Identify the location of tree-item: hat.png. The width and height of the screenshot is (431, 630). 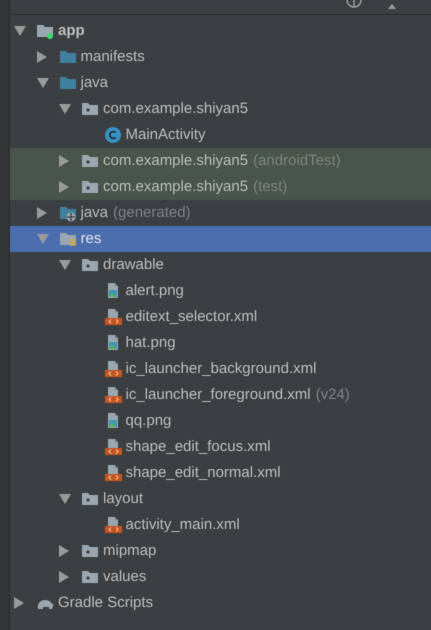
(220, 343).